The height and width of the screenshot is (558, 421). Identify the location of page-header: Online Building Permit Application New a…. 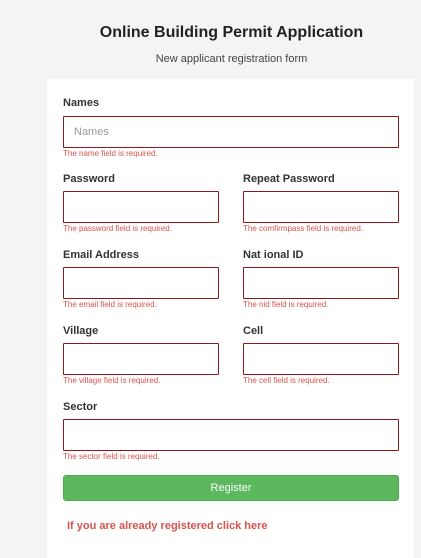
(210, 40).